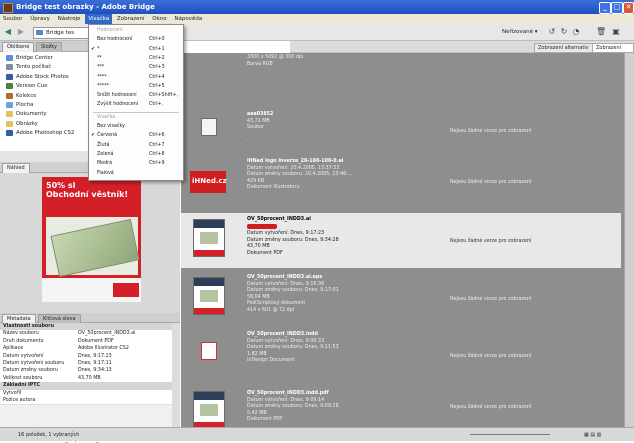  I want to click on menu-section-header: Visačka, so click(136, 117).